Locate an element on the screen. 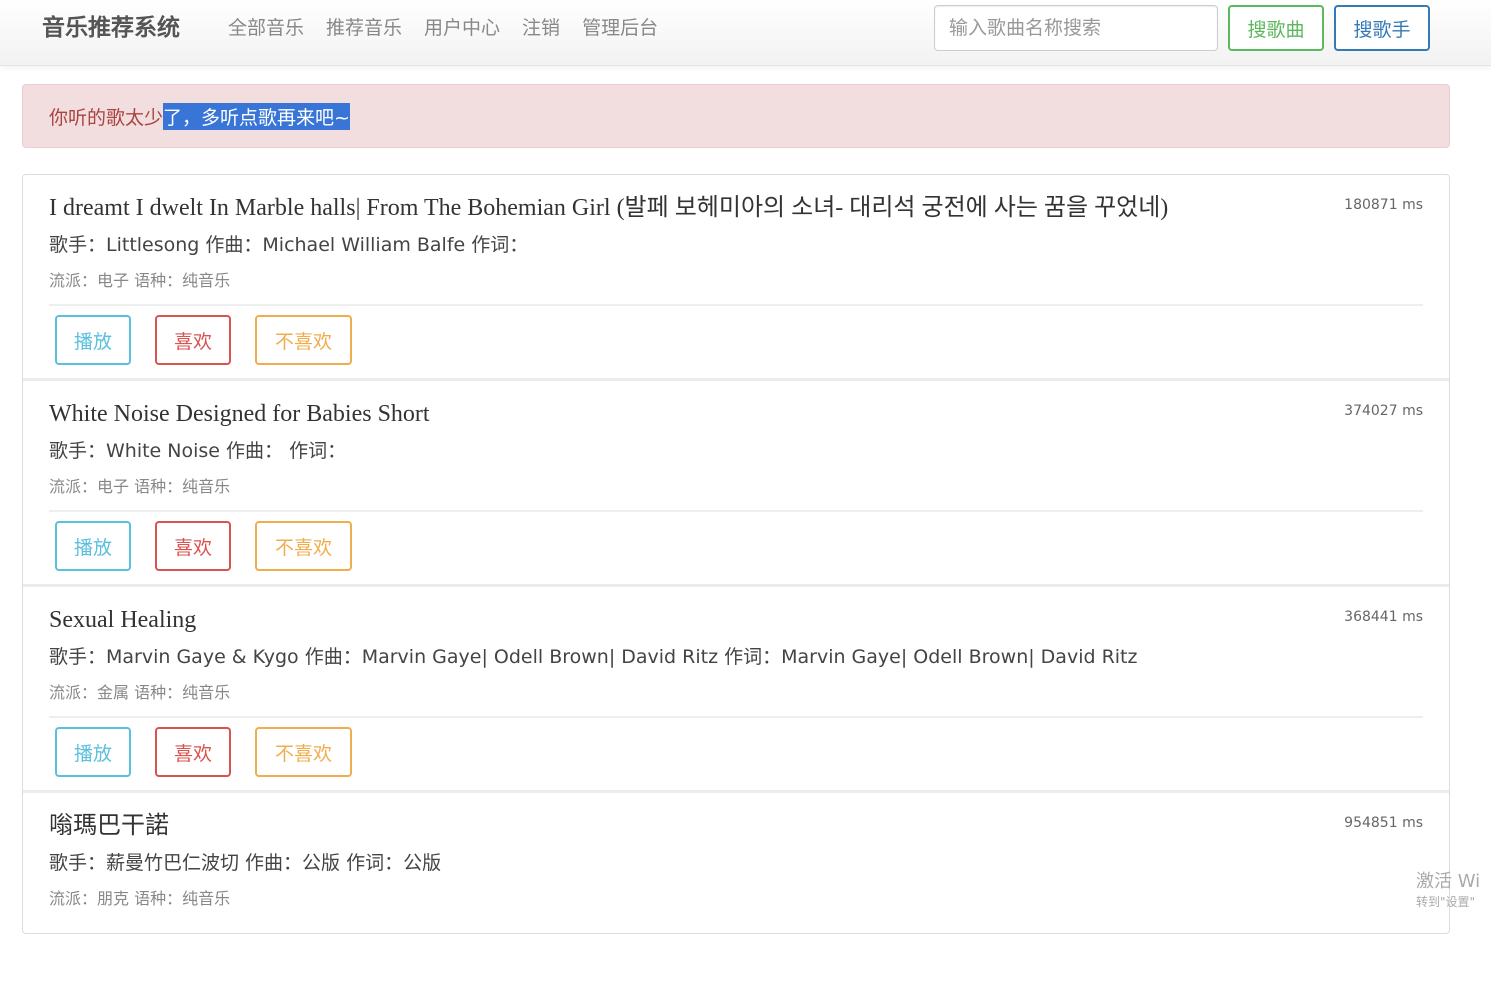 This screenshot has height=999, width=1491. search-input is located at coordinates (1076, 28).